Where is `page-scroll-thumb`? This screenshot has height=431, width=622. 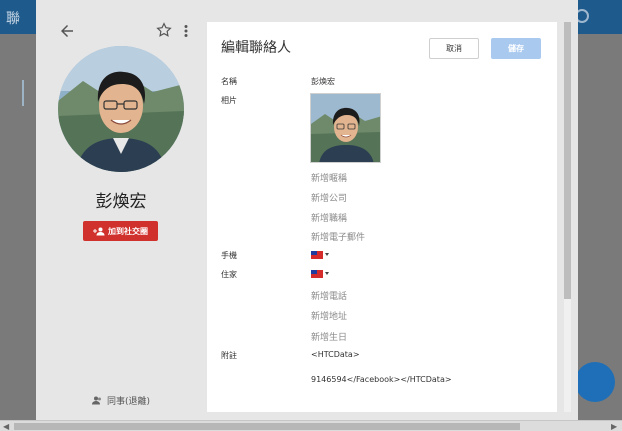 page-scroll-thumb is located at coordinates (267, 426).